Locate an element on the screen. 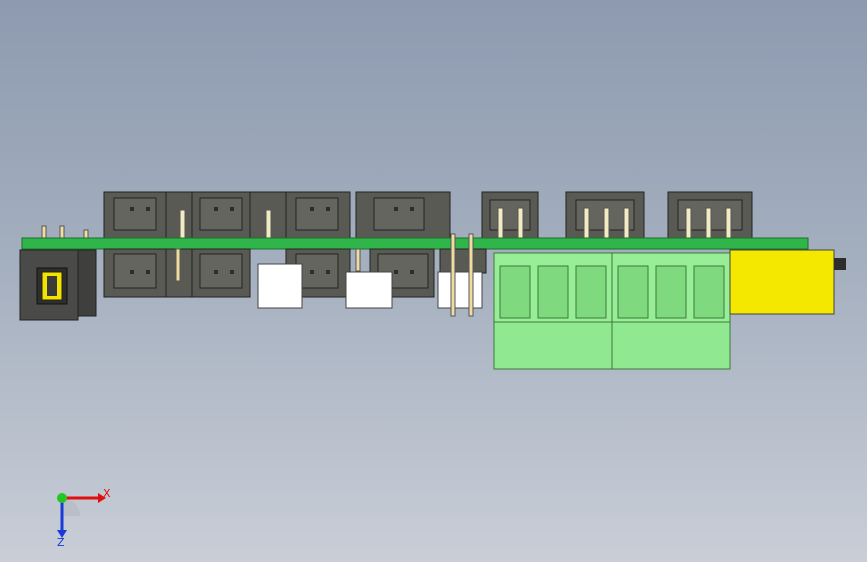 This screenshot has height=562, width=867. left-square-connector is located at coordinates (58, 285).